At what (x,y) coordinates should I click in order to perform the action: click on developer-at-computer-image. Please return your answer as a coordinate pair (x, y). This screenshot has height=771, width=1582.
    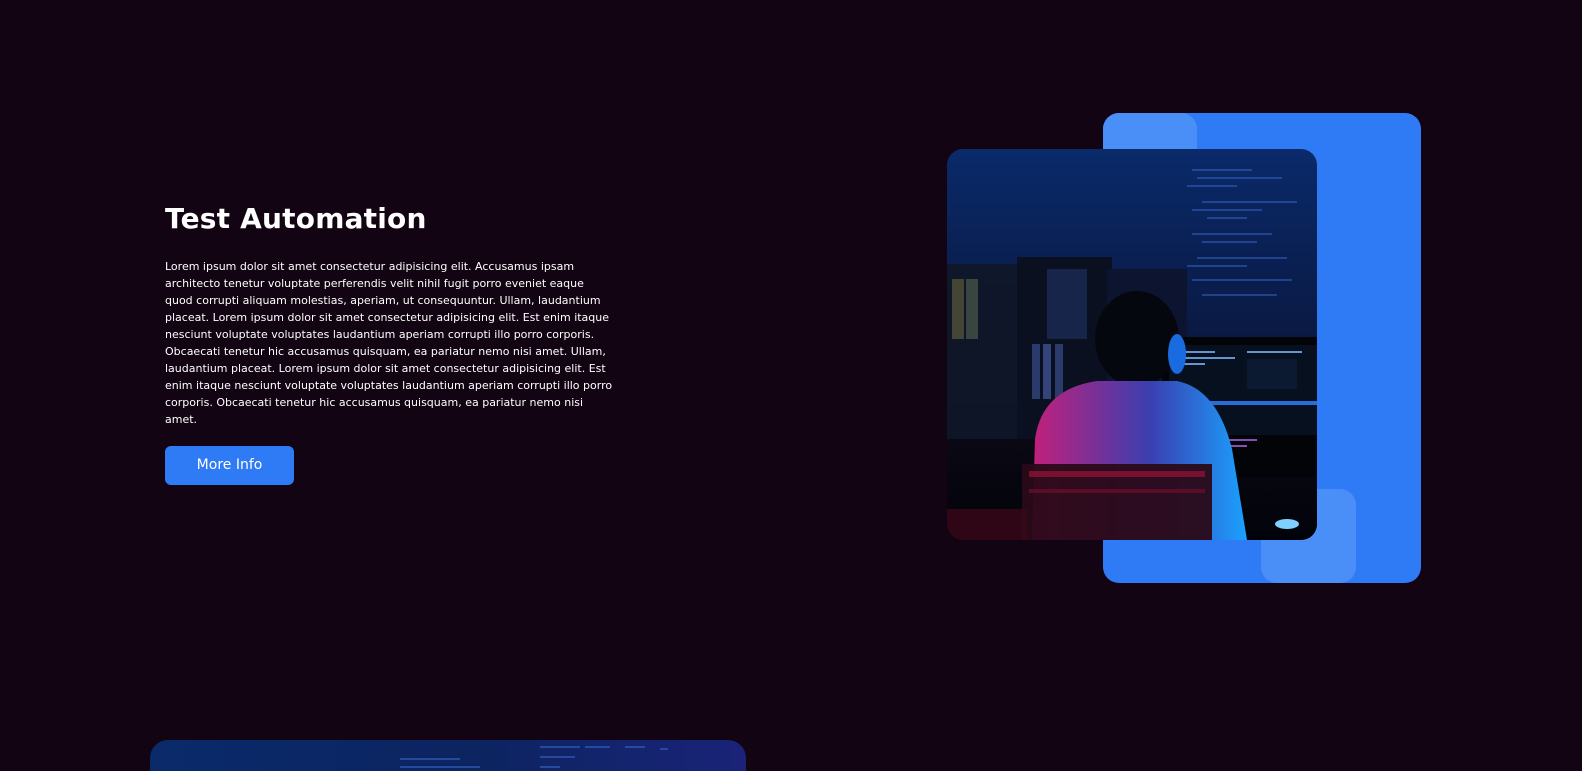
    Looking at the image, I should click on (1132, 344).